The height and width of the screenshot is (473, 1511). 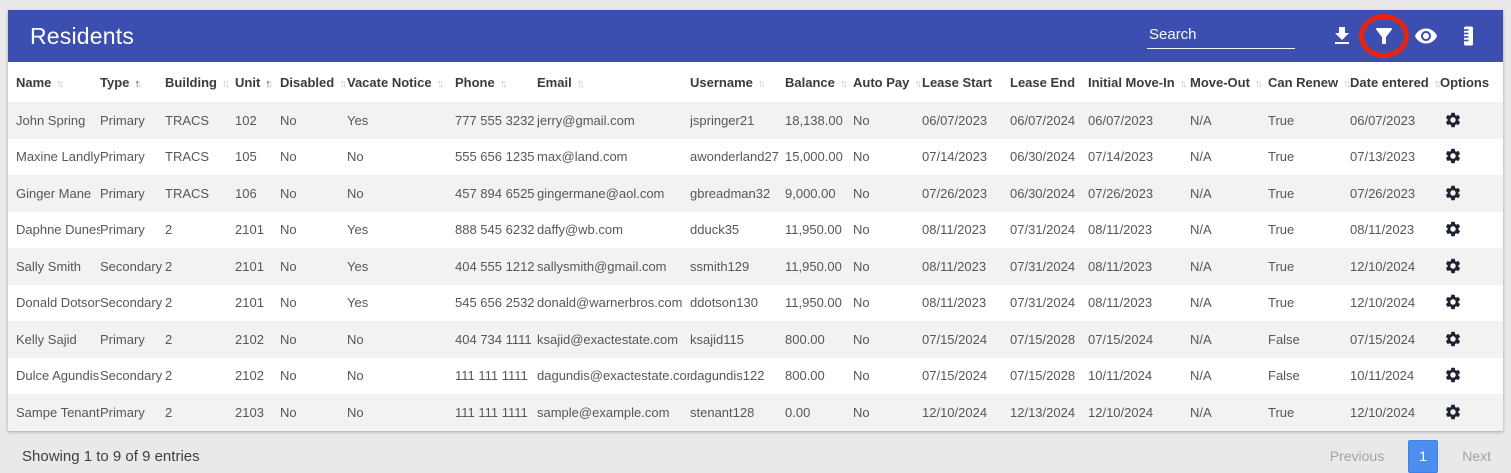 I want to click on column-header-initial-move-in: Initial Move-In ↑↓, so click(x=1139, y=82).